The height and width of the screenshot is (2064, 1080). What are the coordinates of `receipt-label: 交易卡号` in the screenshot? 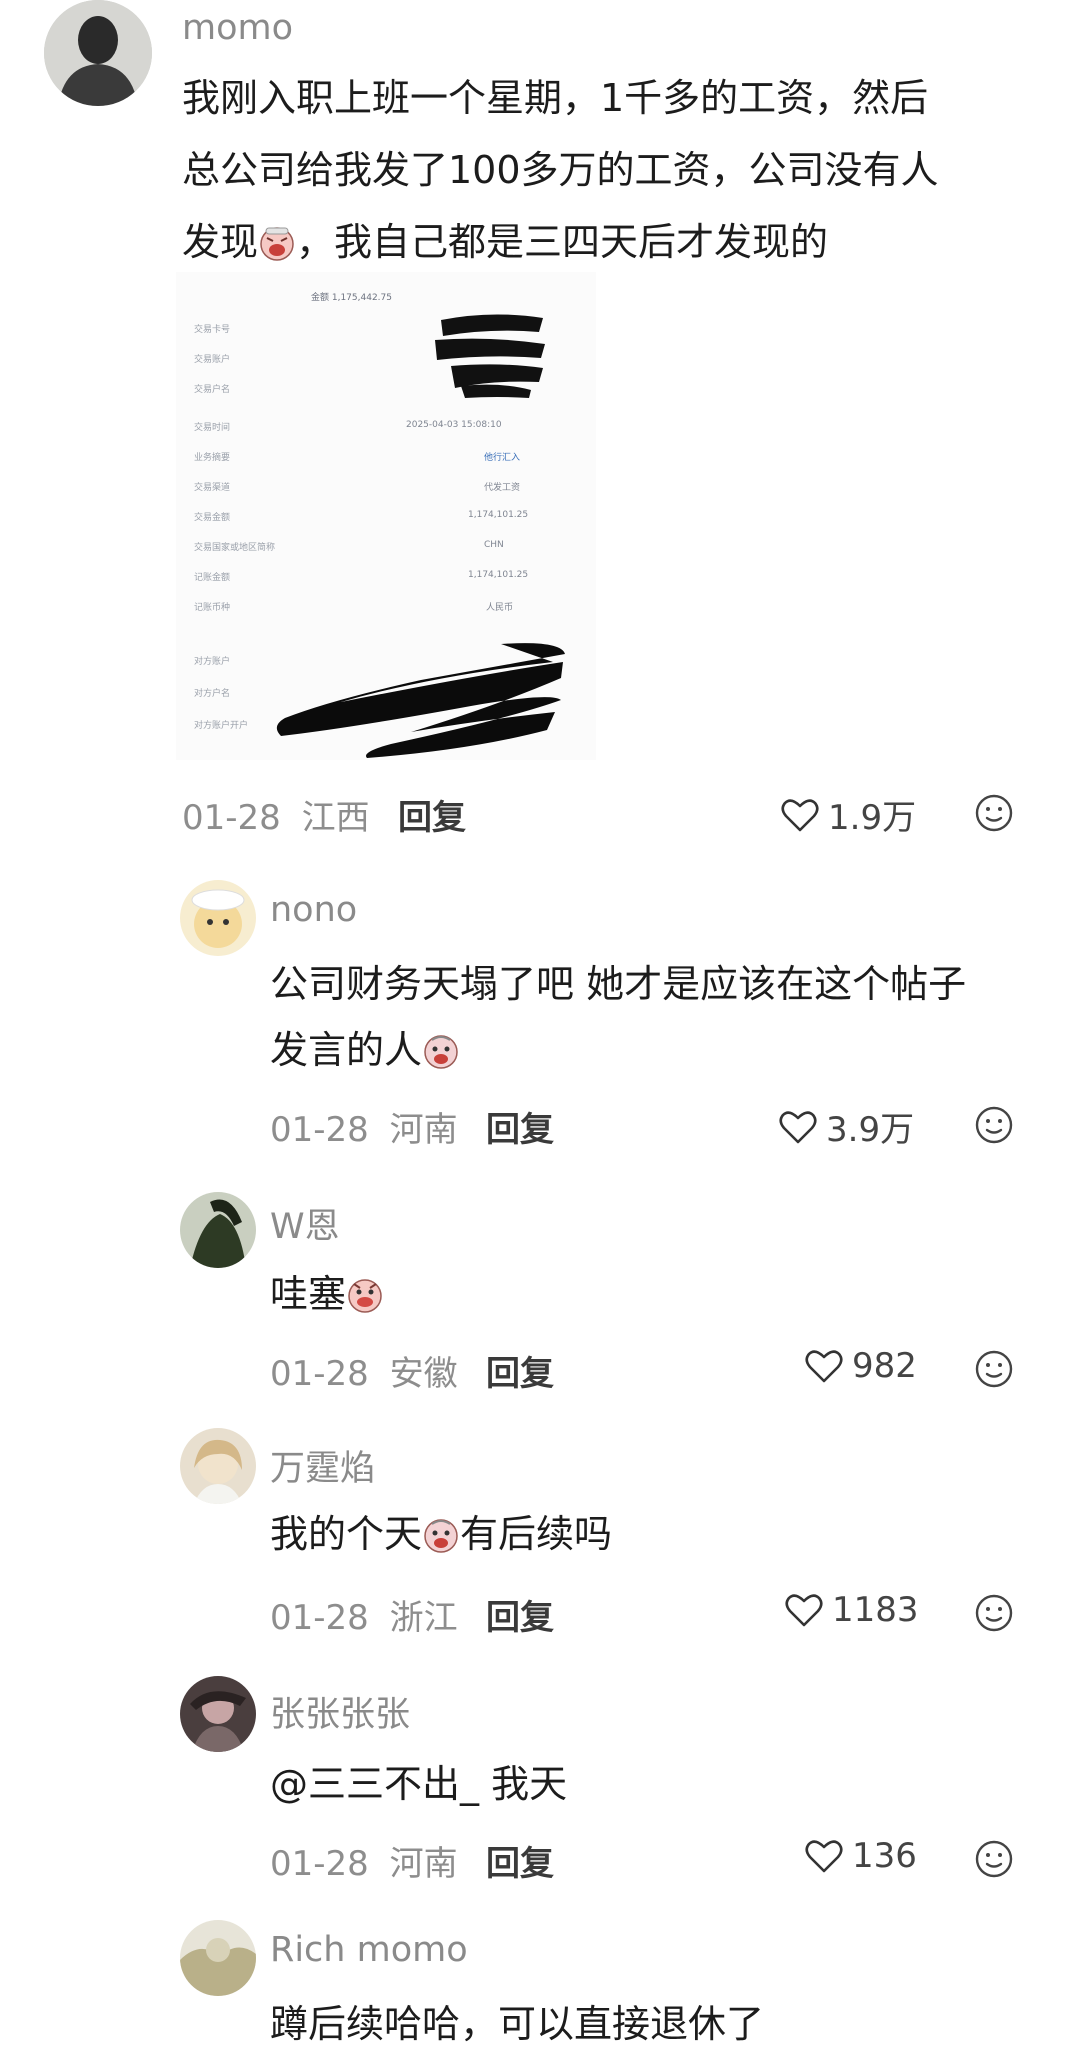 It's located at (212, 330).